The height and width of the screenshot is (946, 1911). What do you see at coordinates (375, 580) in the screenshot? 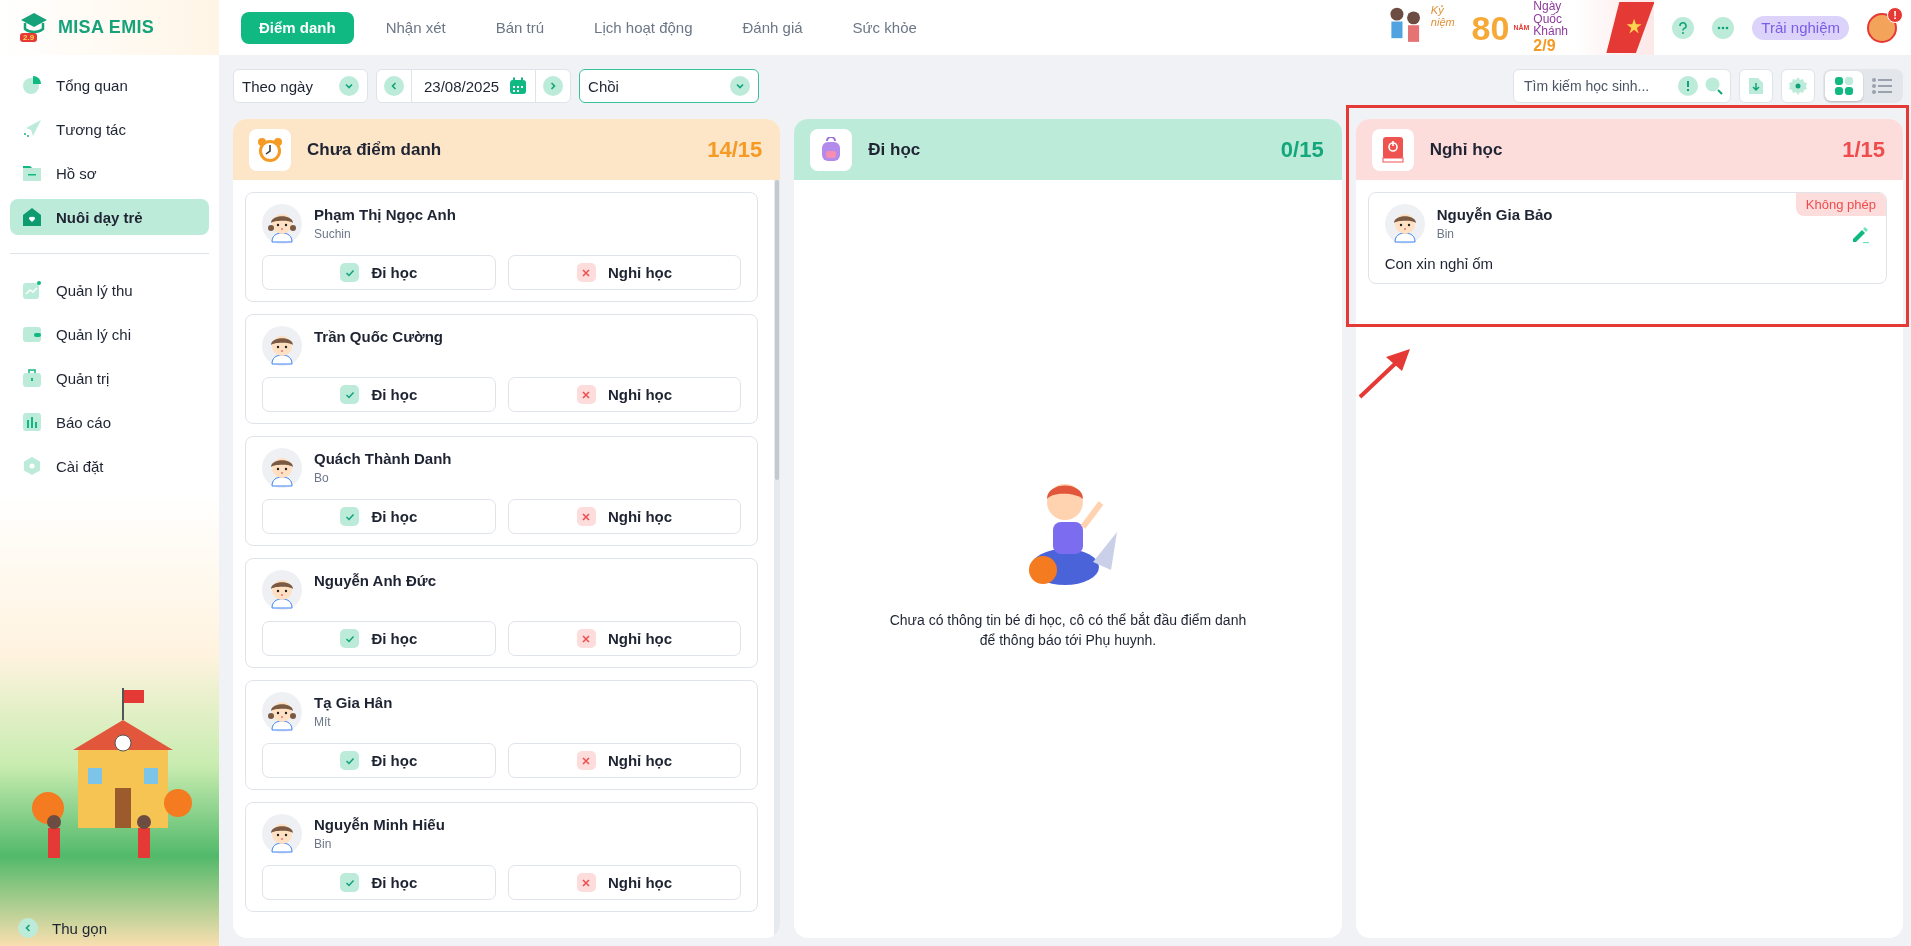
I see `student-name: Nguyễn Anh Đức` at bounding box center [375, 580].